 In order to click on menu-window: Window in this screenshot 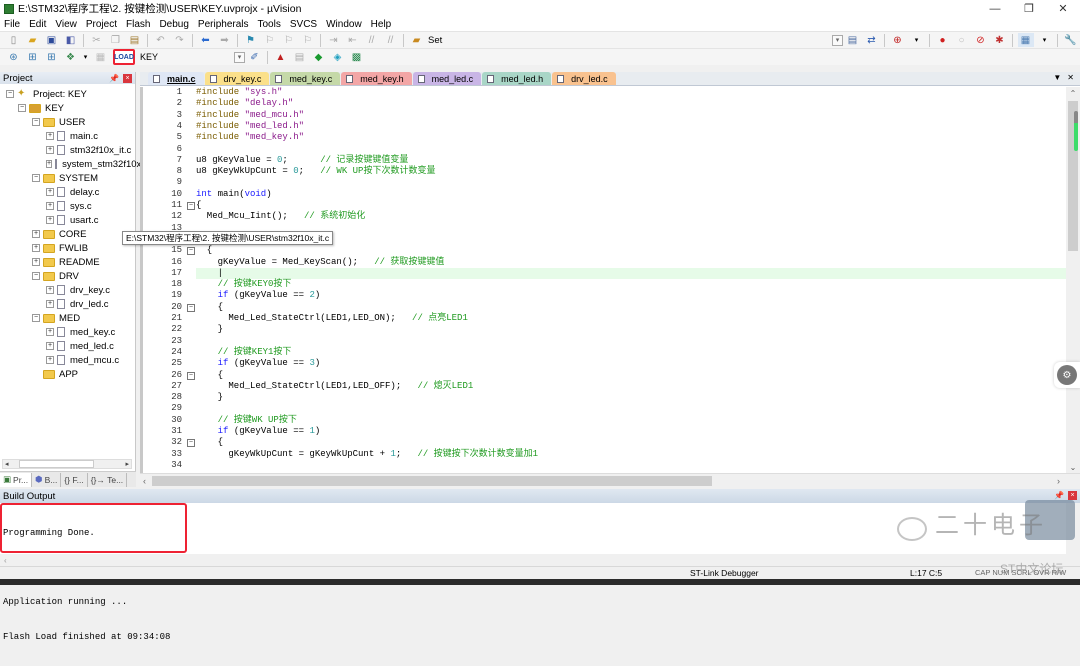, I will do `click(344, 24)`.